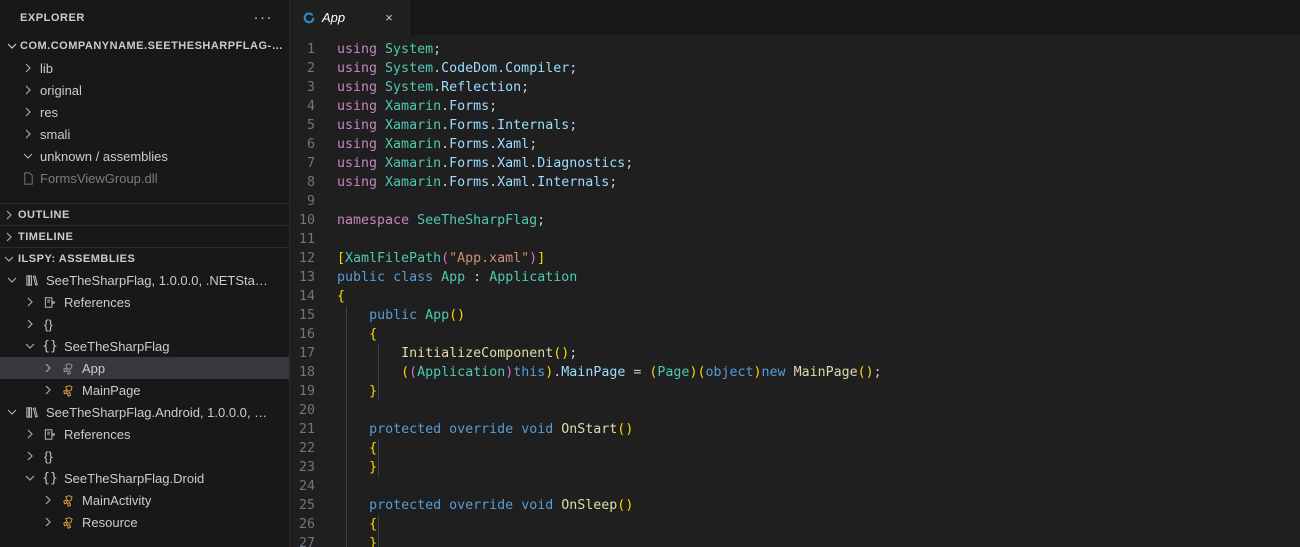 This screenshot has width=1300, height=547. Describe the element at coordinates (144, 112) in the screenshot. I see `explorer-item-res: res` at that location.